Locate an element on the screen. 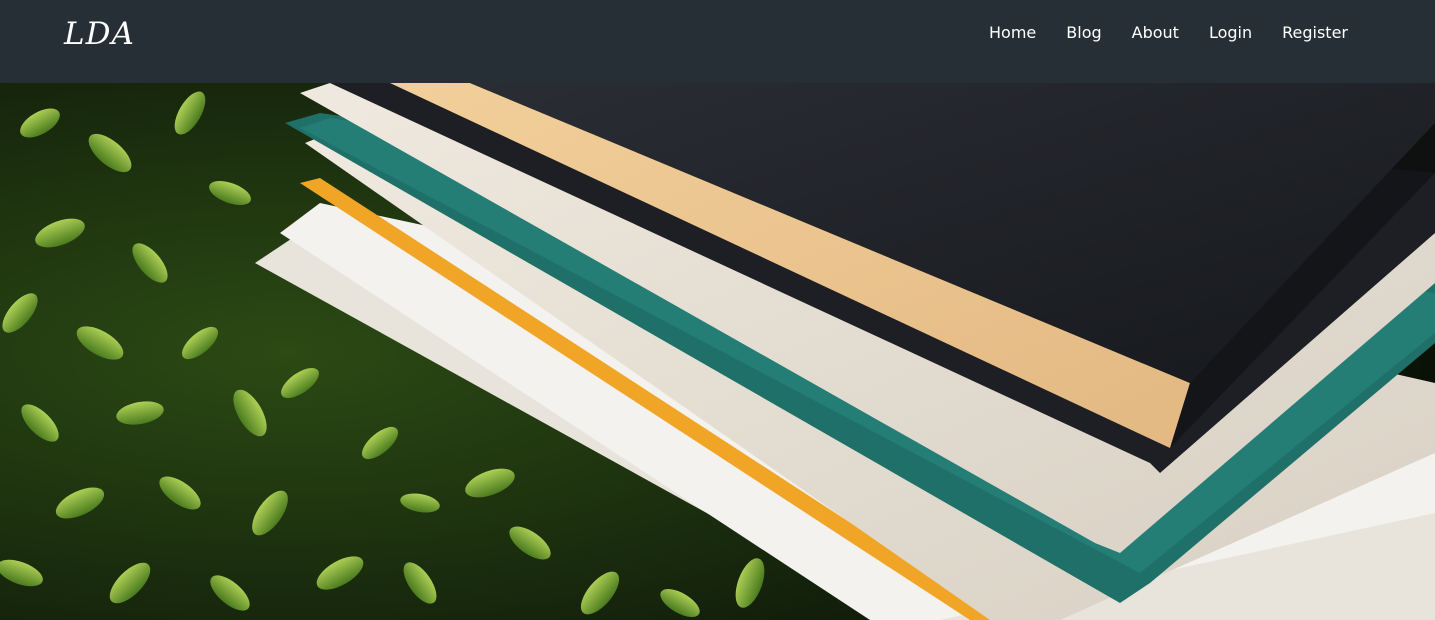  nav-link-register: Register is located at coordinates (1307, 33).